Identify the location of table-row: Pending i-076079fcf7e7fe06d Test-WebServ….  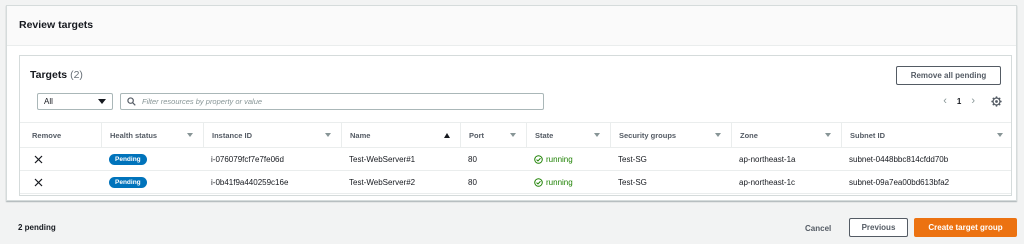
(515, 159).